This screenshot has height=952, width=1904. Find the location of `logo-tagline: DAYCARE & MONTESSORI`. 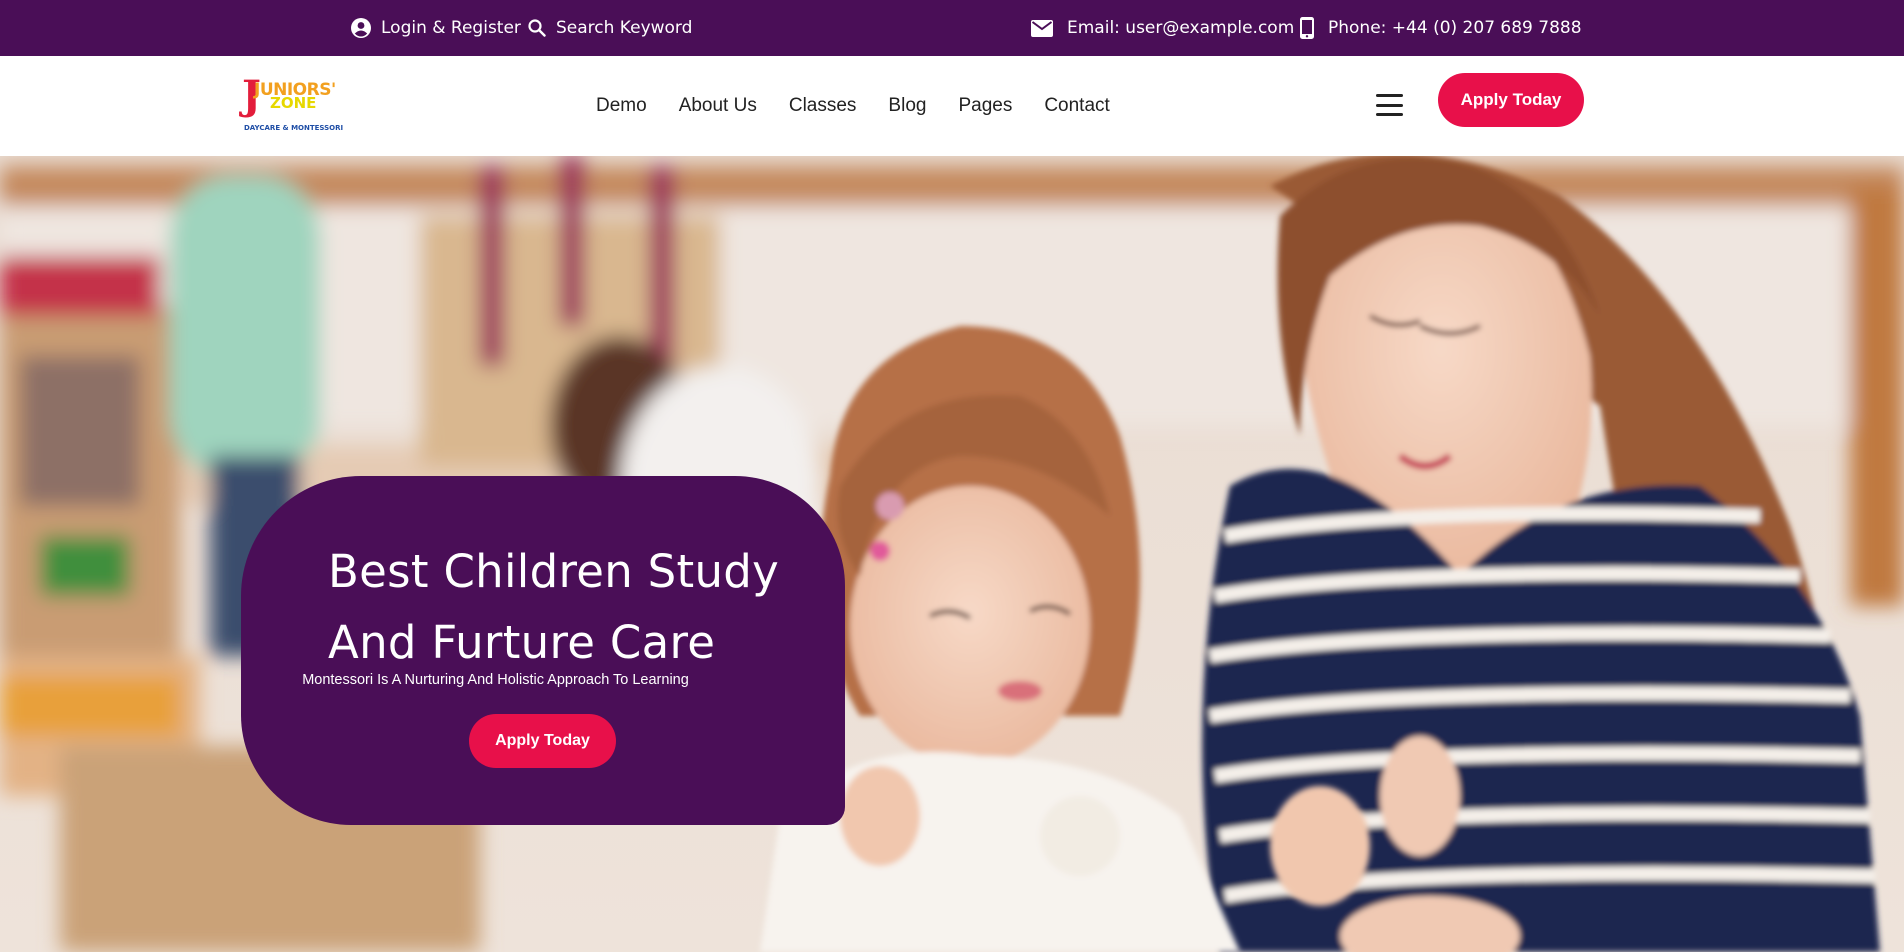

logo-tagline: DAYCARE & MONTESSORI is located at coordinates (294, 128).